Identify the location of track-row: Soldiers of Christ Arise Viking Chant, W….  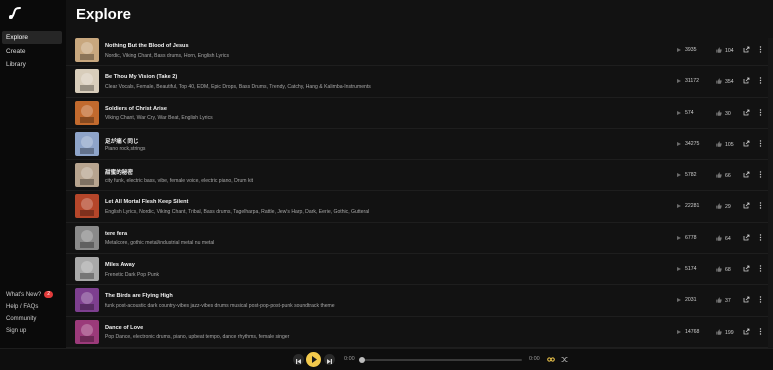
(419, 113).